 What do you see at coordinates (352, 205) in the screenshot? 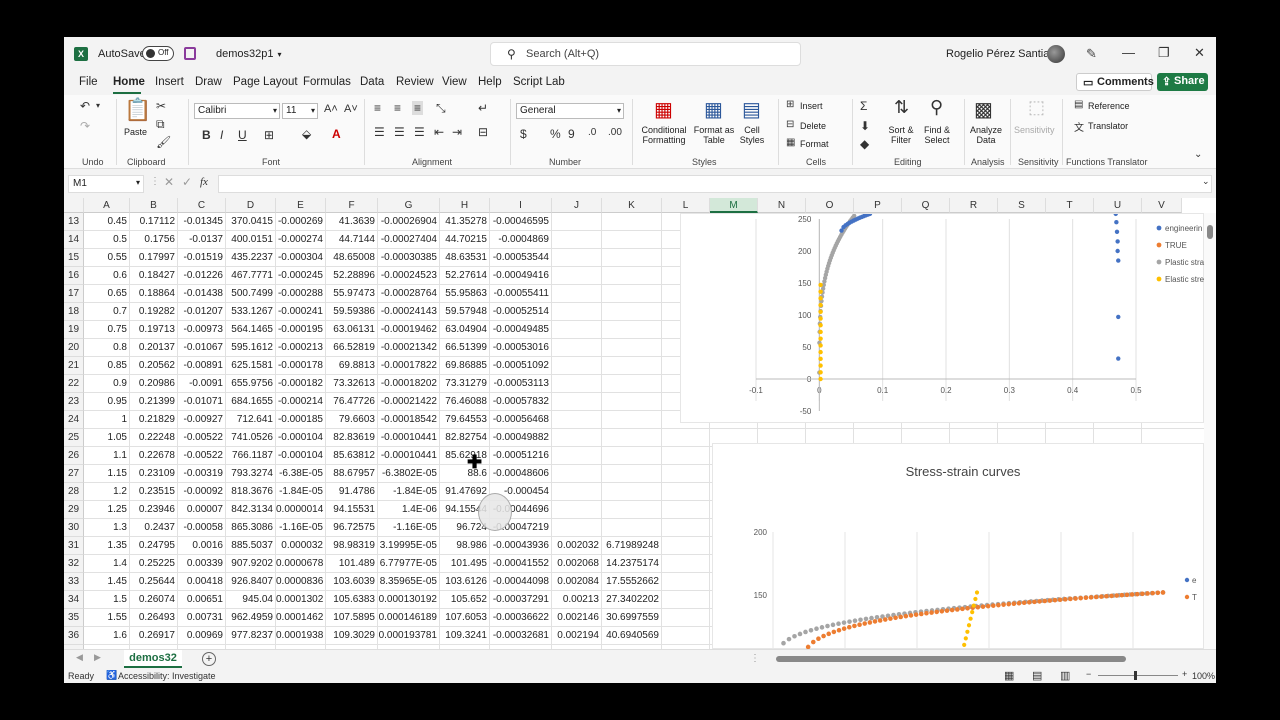
I see `column-header-f: F` at bounding box center [352, 205].